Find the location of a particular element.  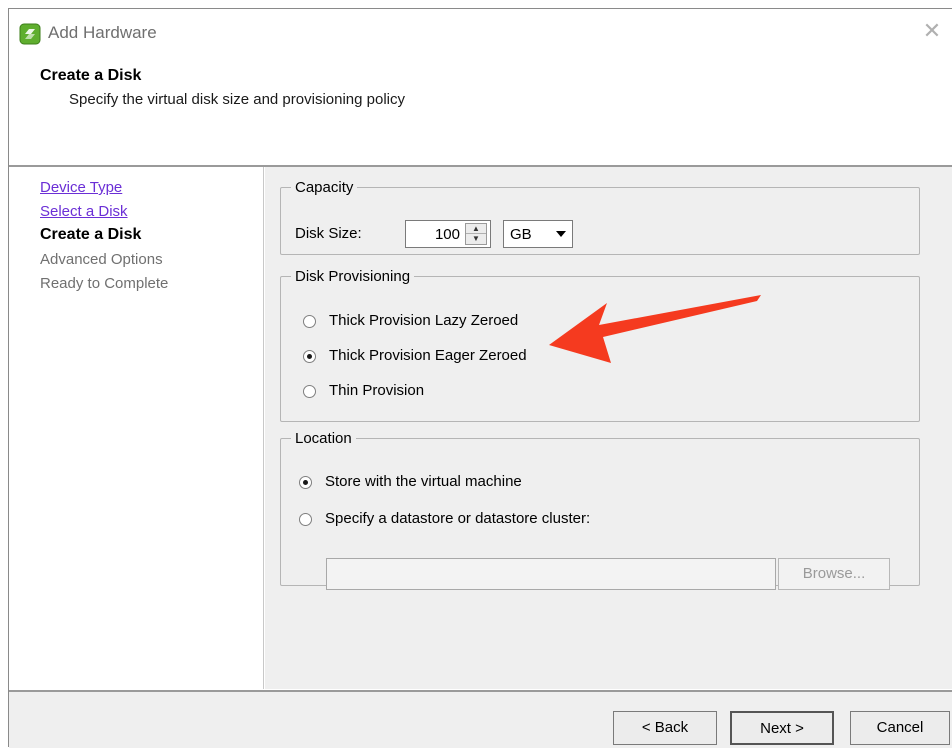

back-button: < Back is located at coordinates (665, 728).